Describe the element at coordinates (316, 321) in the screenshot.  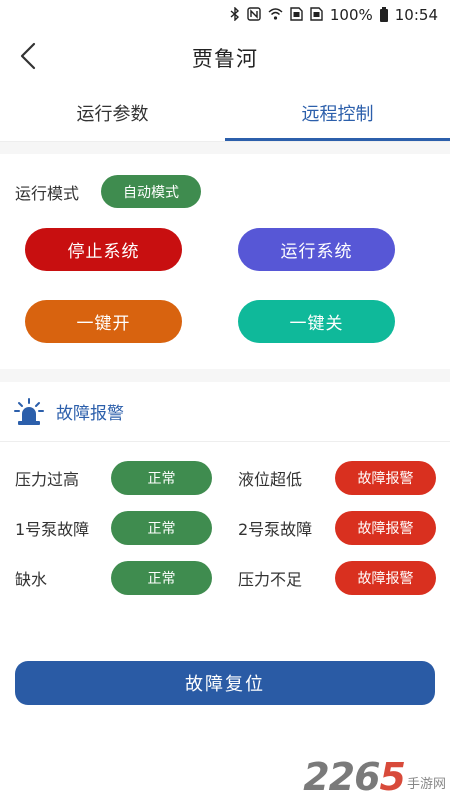
I see `one-key-close-button: 一键关` at that location.